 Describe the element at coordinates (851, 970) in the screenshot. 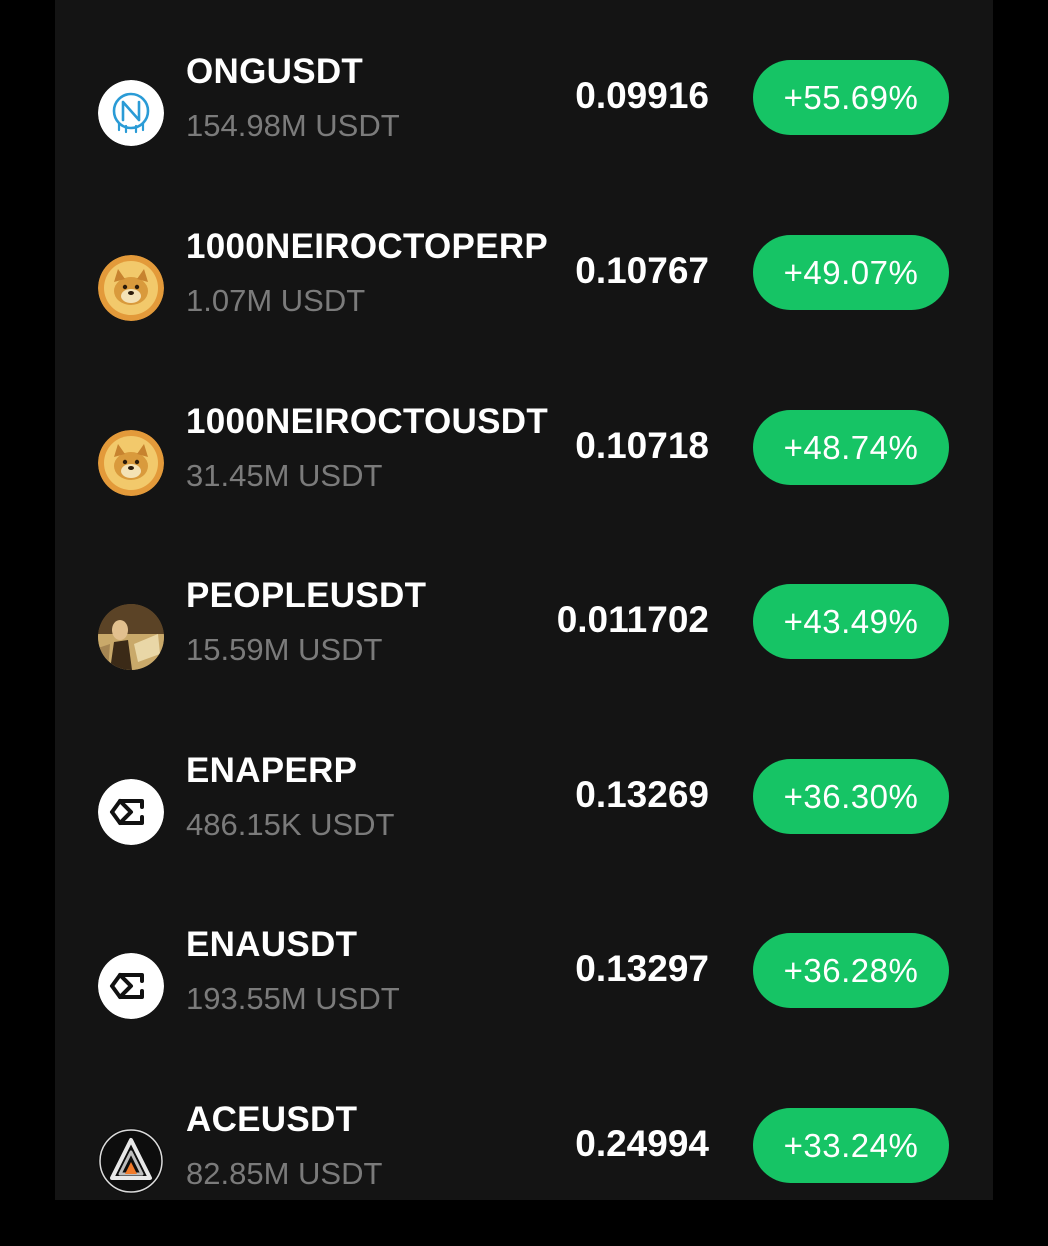

I see `change-badge: +36.28%` at that location.